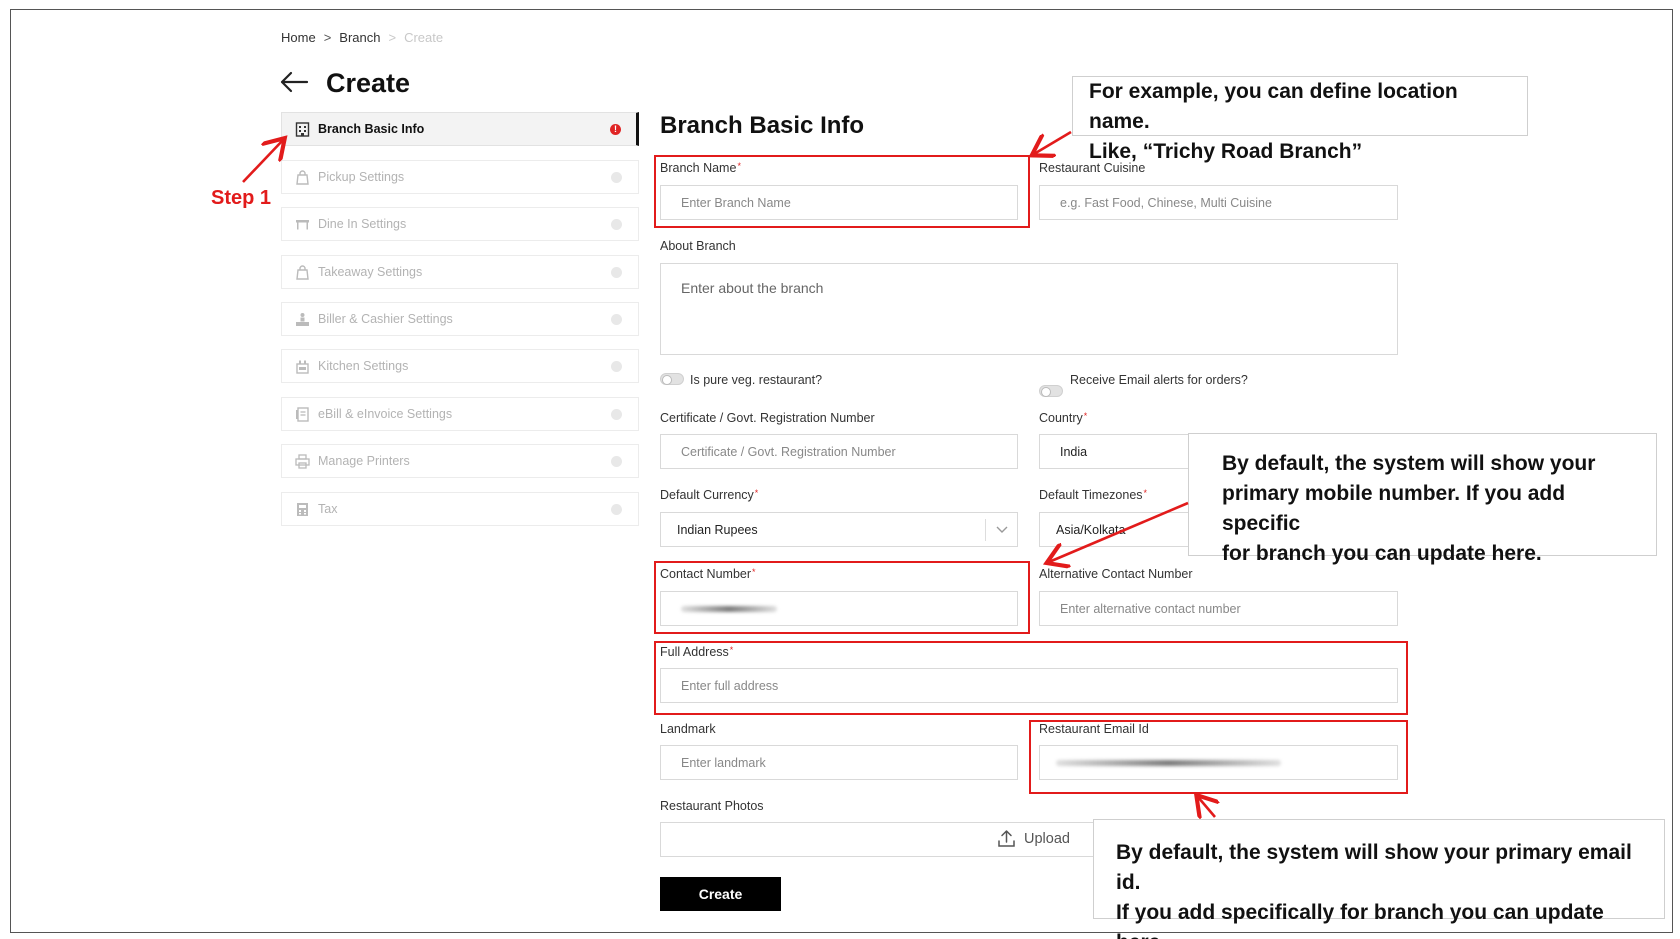 The width and height of the screenshot is (1680, 939). I want to click on alt-contact-label: Alternative Contact Number, so click(1116, 574).